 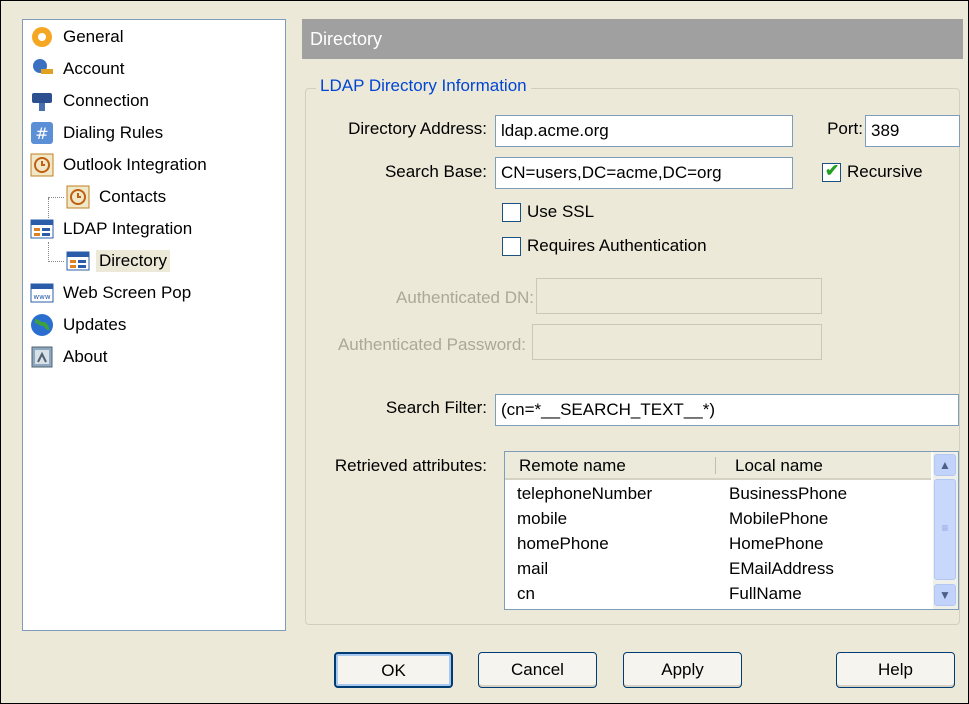 What do you see at coordinates (113, 132) in the screenshot?
I see `tree-item-label: Dialing Rules` at bounding box center [113, 132].